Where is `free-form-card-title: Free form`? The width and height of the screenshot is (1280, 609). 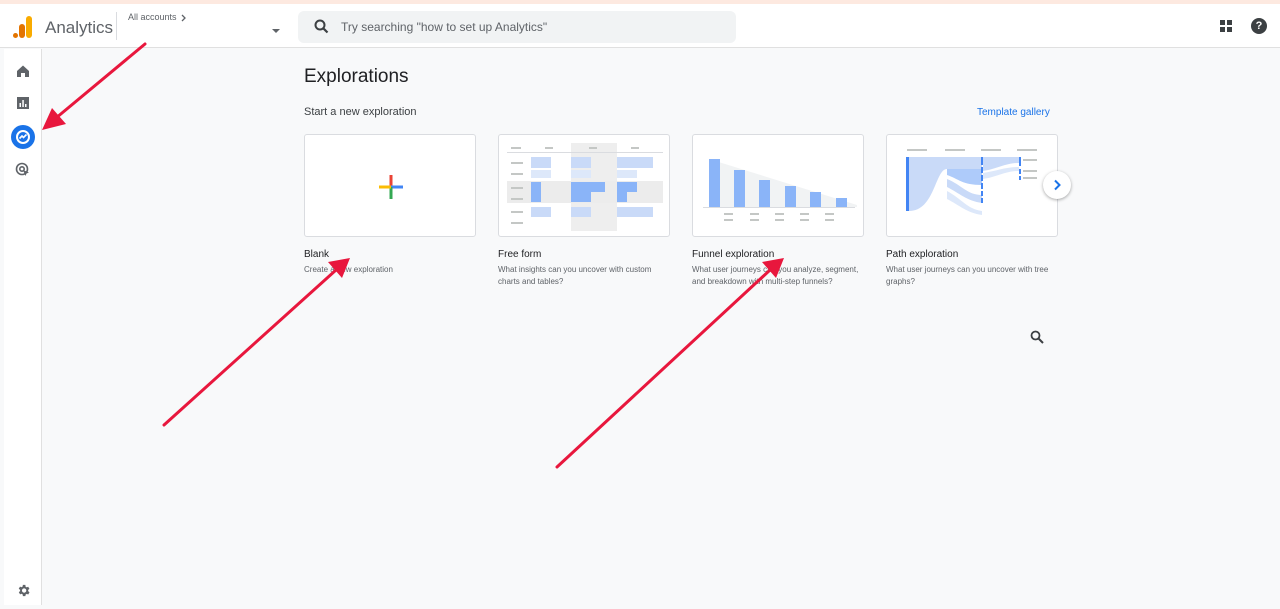
free-form-card-title: Free form is located at coordinates (519, 254).